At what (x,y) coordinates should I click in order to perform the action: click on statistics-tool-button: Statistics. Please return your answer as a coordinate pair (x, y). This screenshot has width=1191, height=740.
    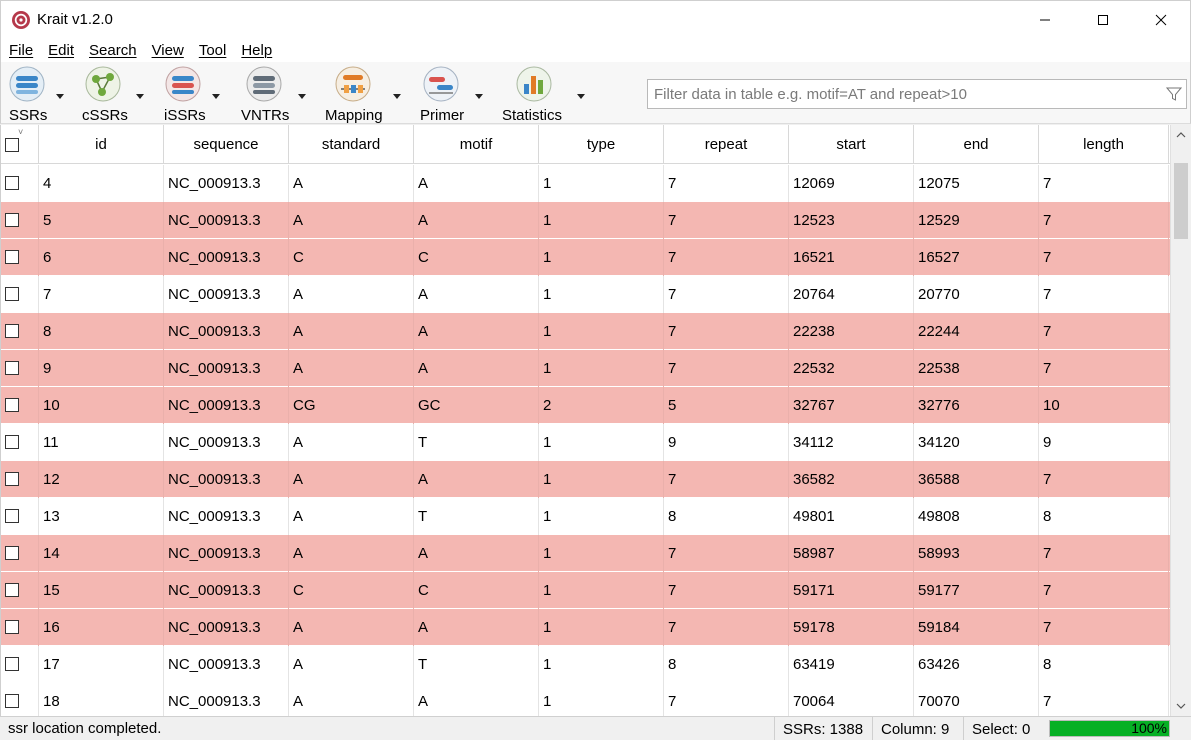
    Looking at the image, I should click on (544, 95).